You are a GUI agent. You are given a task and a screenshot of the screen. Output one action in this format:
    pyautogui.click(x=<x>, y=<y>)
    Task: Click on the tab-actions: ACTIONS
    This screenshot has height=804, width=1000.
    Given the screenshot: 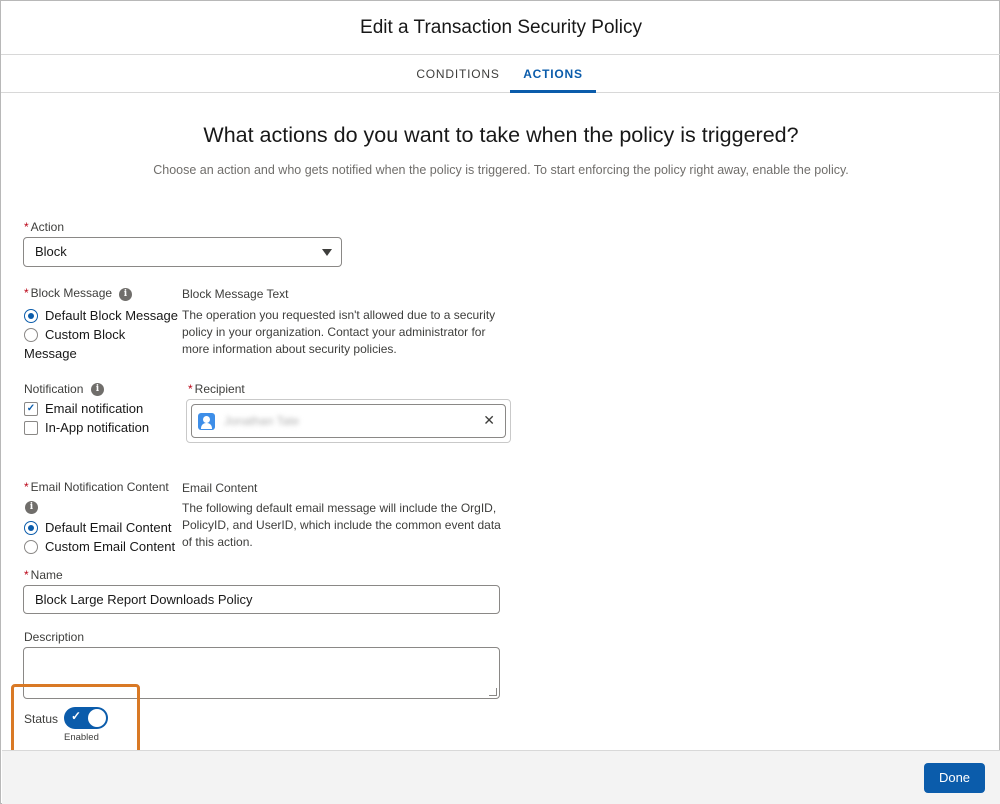 What is the action you would take?
    pyautogui.click(x=553, y=74)
    